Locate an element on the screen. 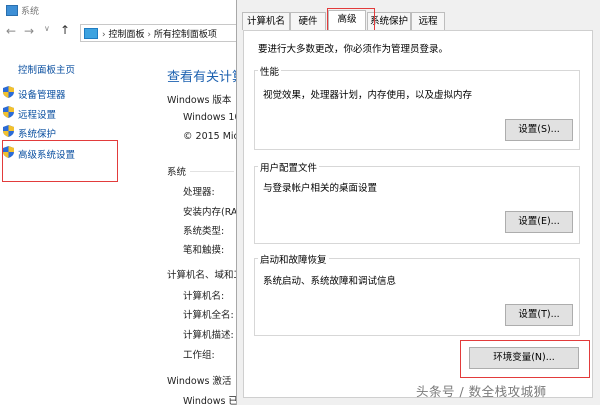 This screenshot has width=600, height=407. computer-icon is located at coordinates (12, 10).